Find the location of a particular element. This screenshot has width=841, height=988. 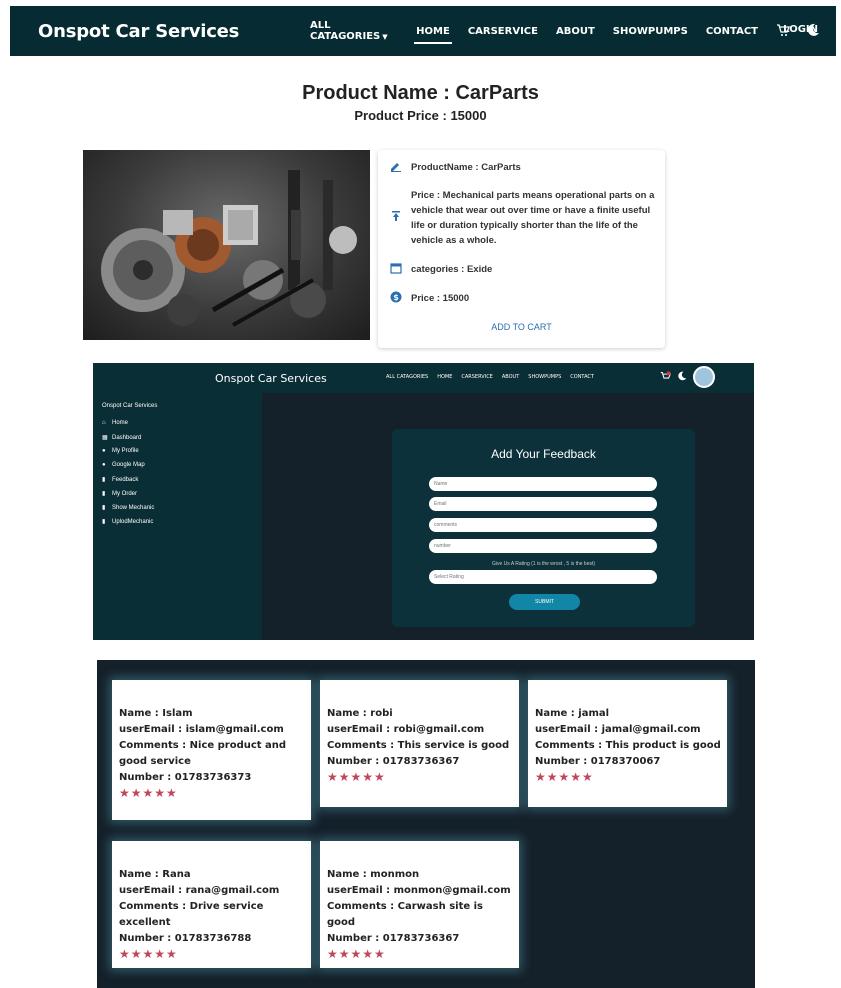

nav-home: HOME is located at coordinates (433, 33).